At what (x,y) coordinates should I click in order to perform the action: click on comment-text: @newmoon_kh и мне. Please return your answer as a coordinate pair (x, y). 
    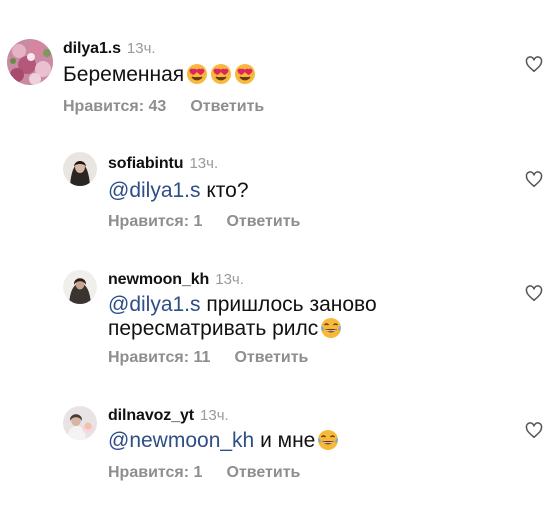
    Looking at the image, I should click on (223, 441).